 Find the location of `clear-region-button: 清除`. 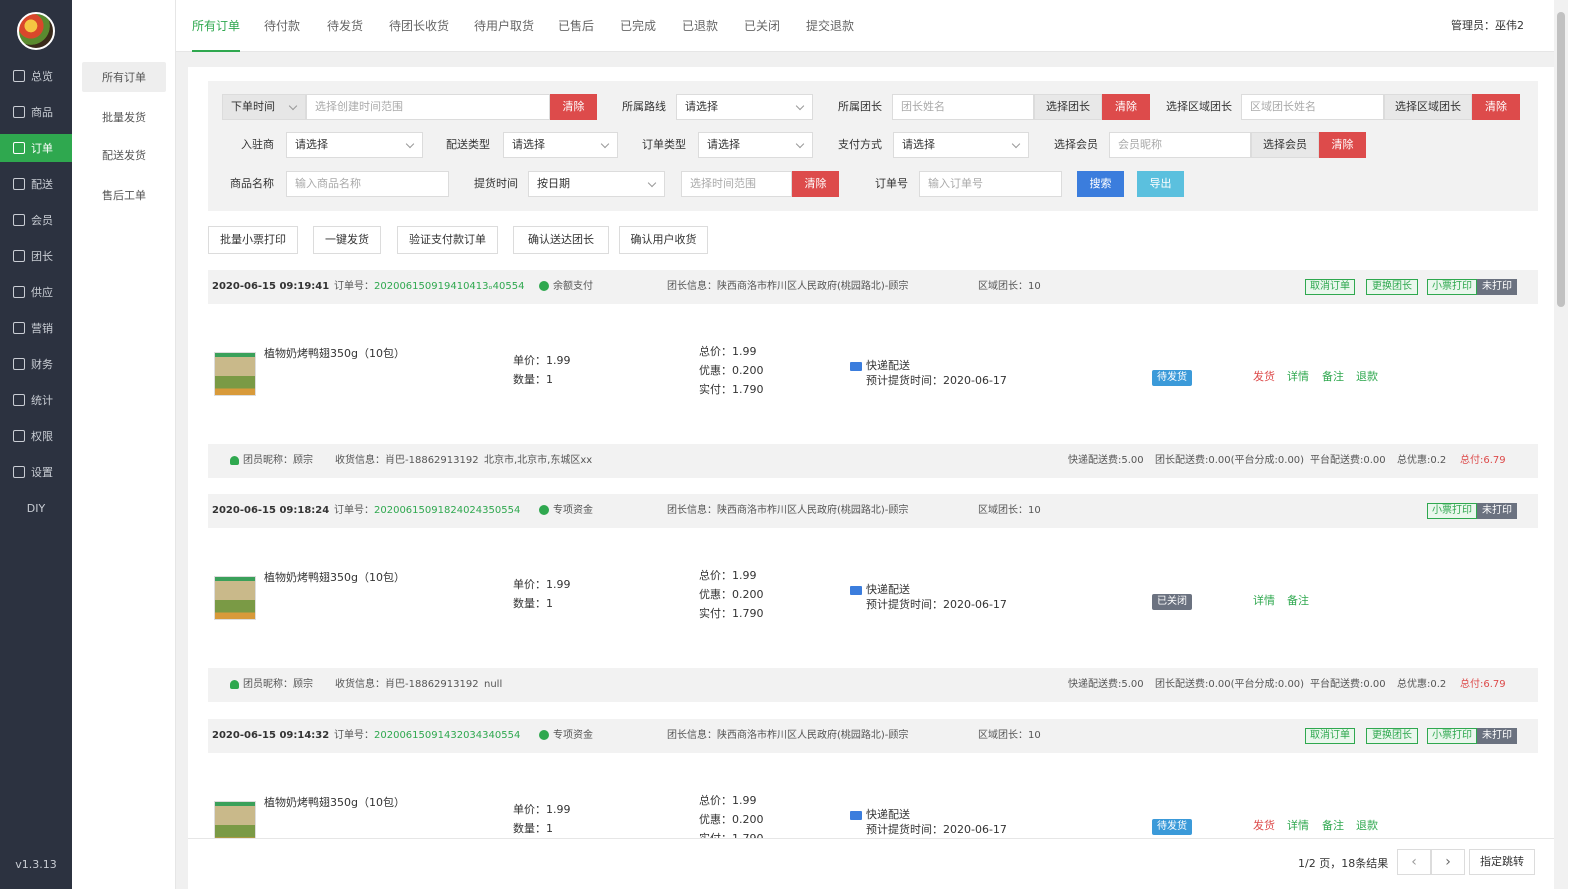

clear-region-button: 清除 is located at coordinates (1496, 107).